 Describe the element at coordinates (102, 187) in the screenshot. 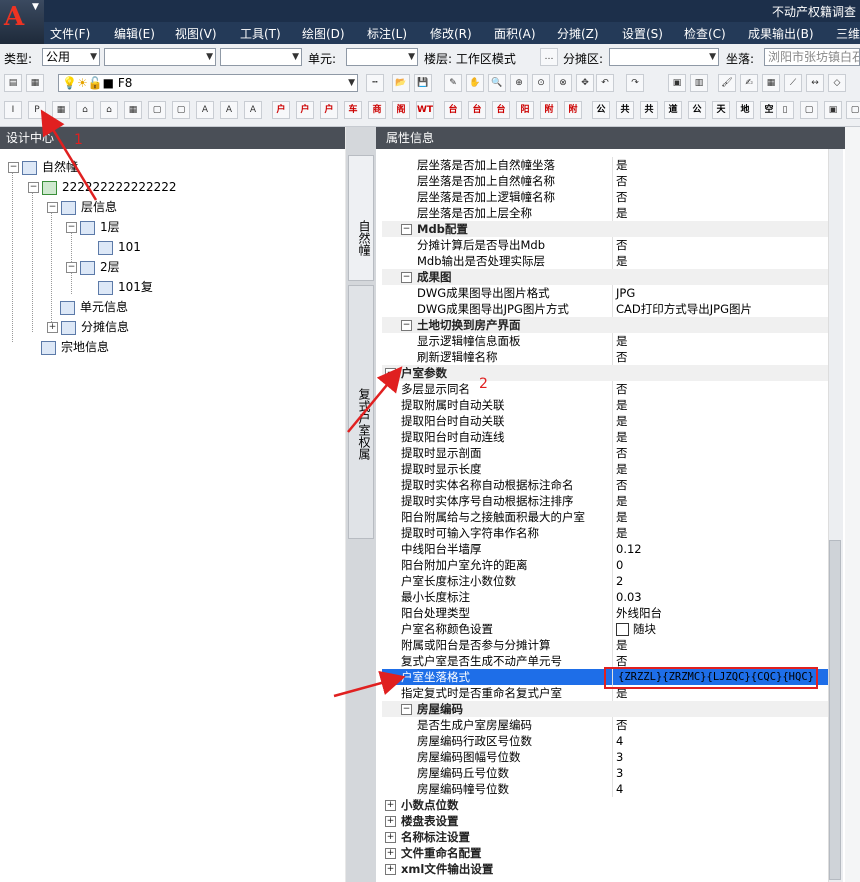

I see `tree-node-building: − 222222222222222` at that location.